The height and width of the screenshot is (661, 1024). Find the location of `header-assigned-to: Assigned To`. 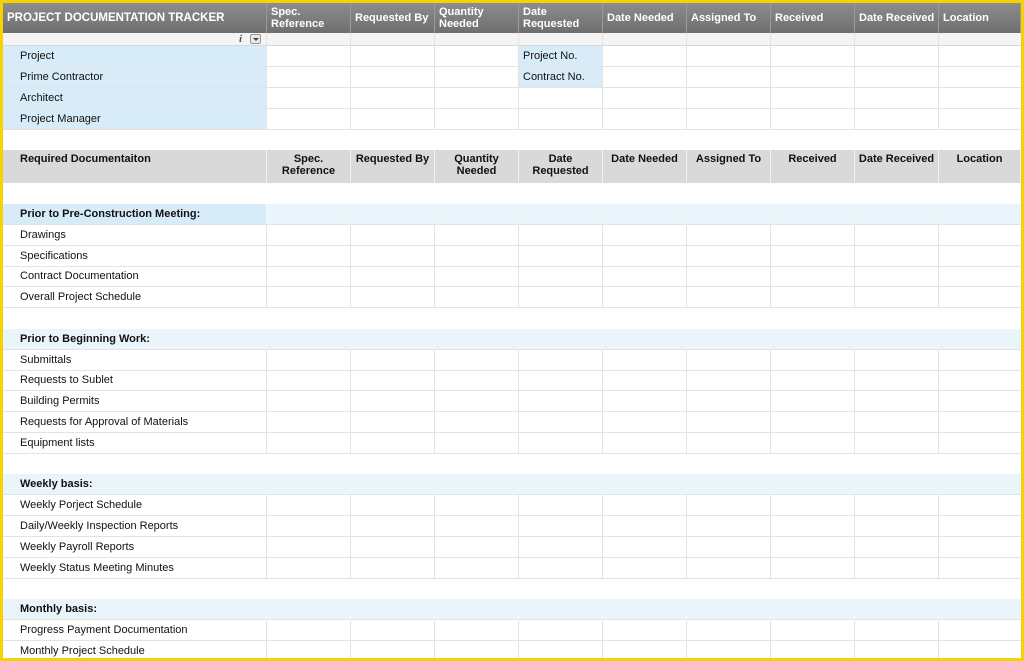

header-assigned-to: Assigned To is located at coordinates (729, 18).